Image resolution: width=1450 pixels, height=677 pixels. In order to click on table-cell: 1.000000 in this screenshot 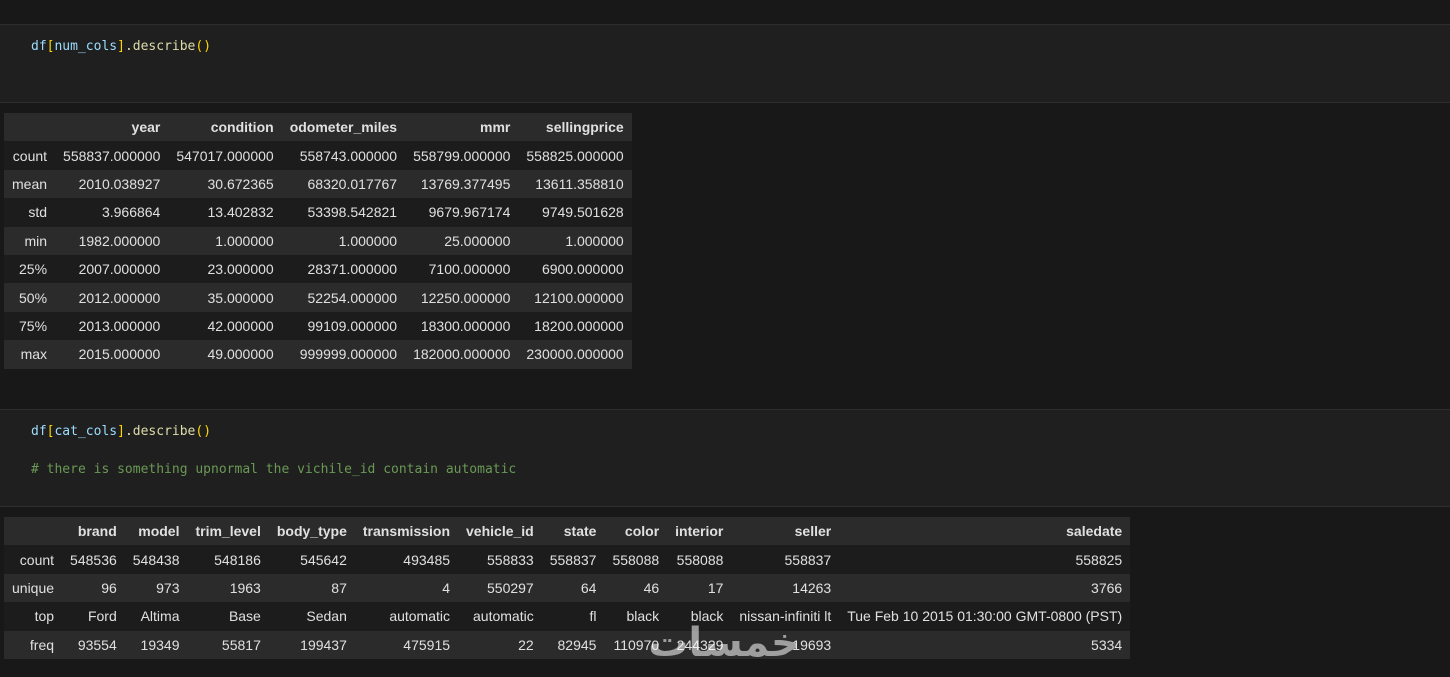, I will do `click(244, 240)`.